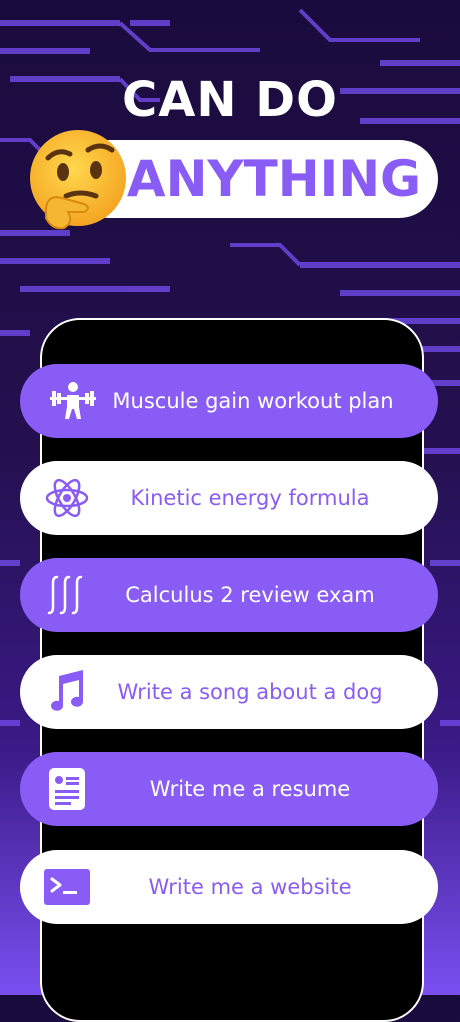 The image size is (460, 1022). What do you see at coordinates (274, 179) in the screenshot?
I see `headline-anything: ANYTHING` at bounding box center [274, 179].